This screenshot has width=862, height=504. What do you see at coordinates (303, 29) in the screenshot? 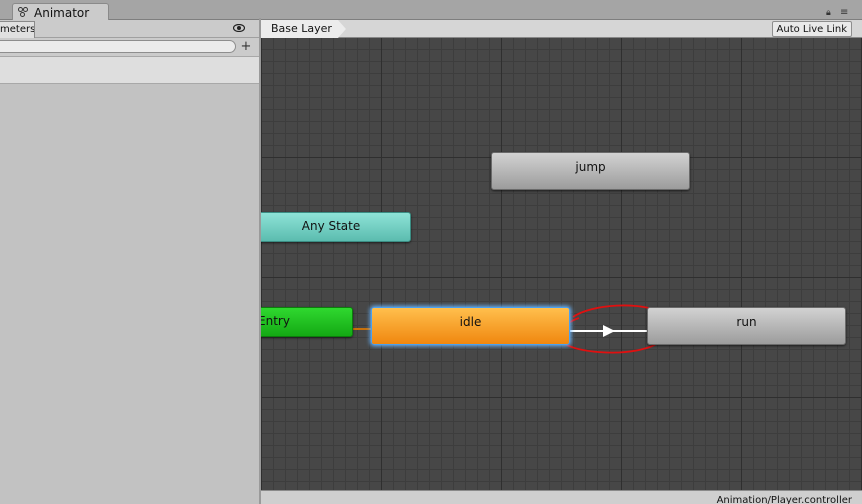
I see `breadcrumb-base-layer: Base Layer` at bounding box center [303, 29].